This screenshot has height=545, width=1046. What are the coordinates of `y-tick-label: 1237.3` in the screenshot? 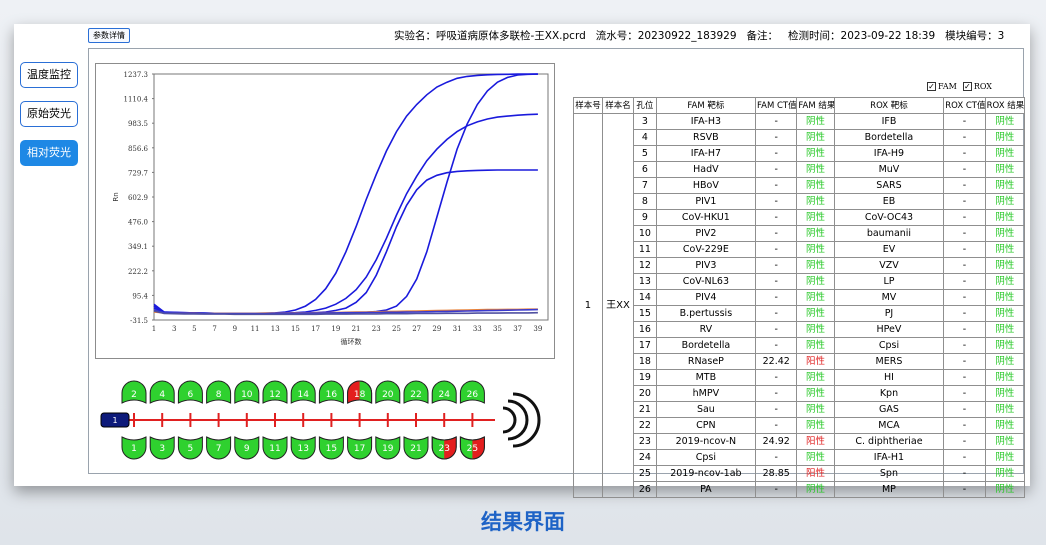 It's located at (136, 75).